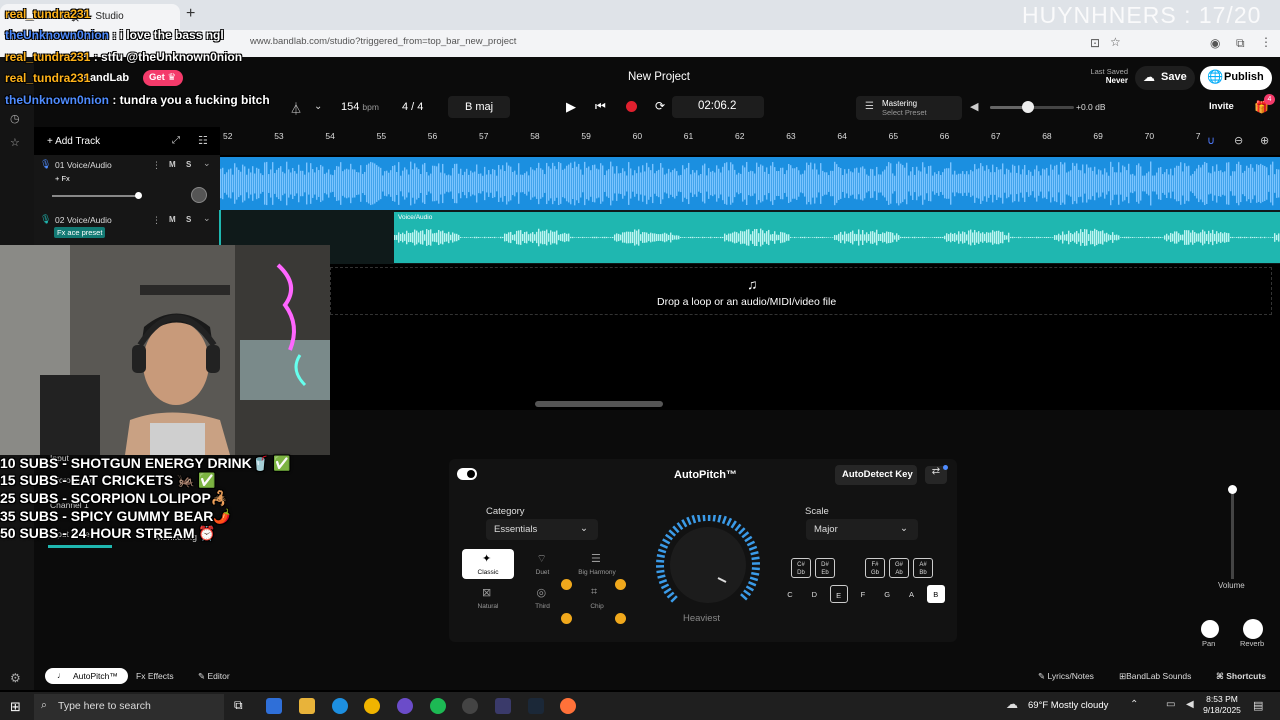 The height and width of the screenshot is (720, 1280). I want to click on mute-speaker-icon: ◀, so click(974, 106).